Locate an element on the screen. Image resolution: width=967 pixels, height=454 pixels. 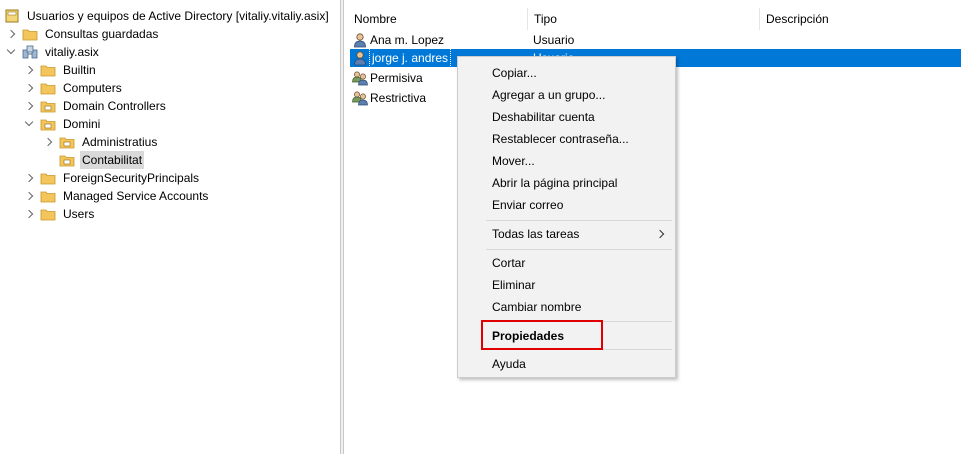
group-name: Restrictiva is located at coordinates (398, 98).